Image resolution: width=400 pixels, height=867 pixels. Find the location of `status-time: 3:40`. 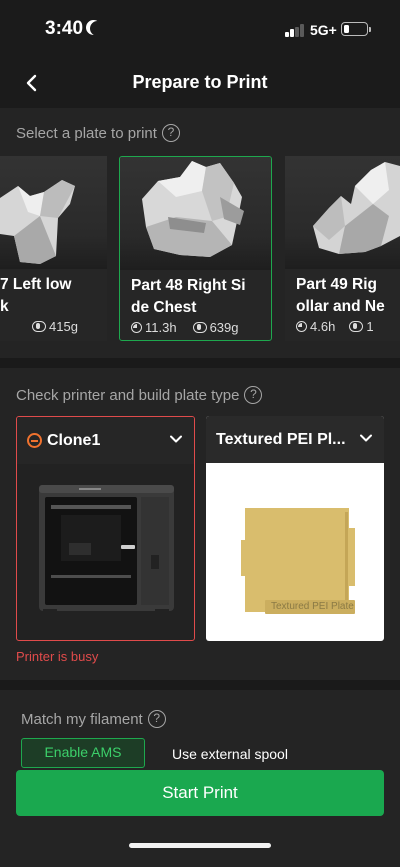

status-time: 3:40 is located at coordinates (64, 28).